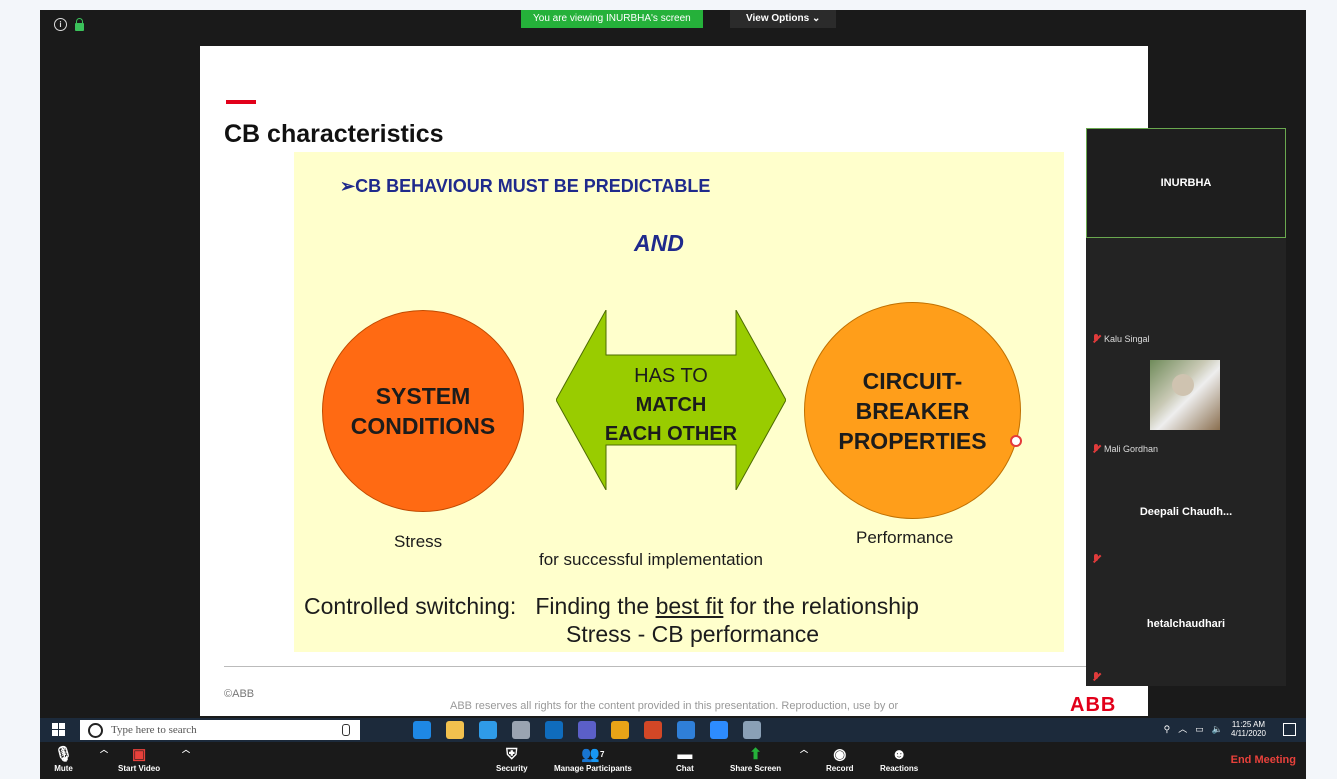 This screenshot has width=1337, height=779. What do you see at coordinates (154, 730) in the screenshot?
I see `search-placeholder: Type here to search` at bounding box center [154, 730].